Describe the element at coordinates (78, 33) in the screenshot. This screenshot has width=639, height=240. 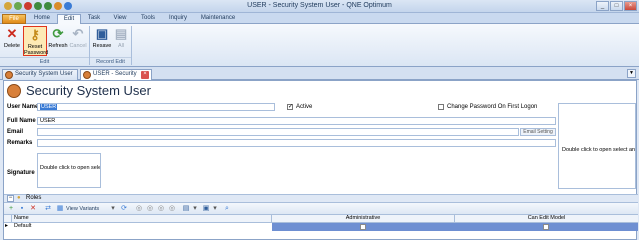
I see `cancel-icon: ↶` at that location.